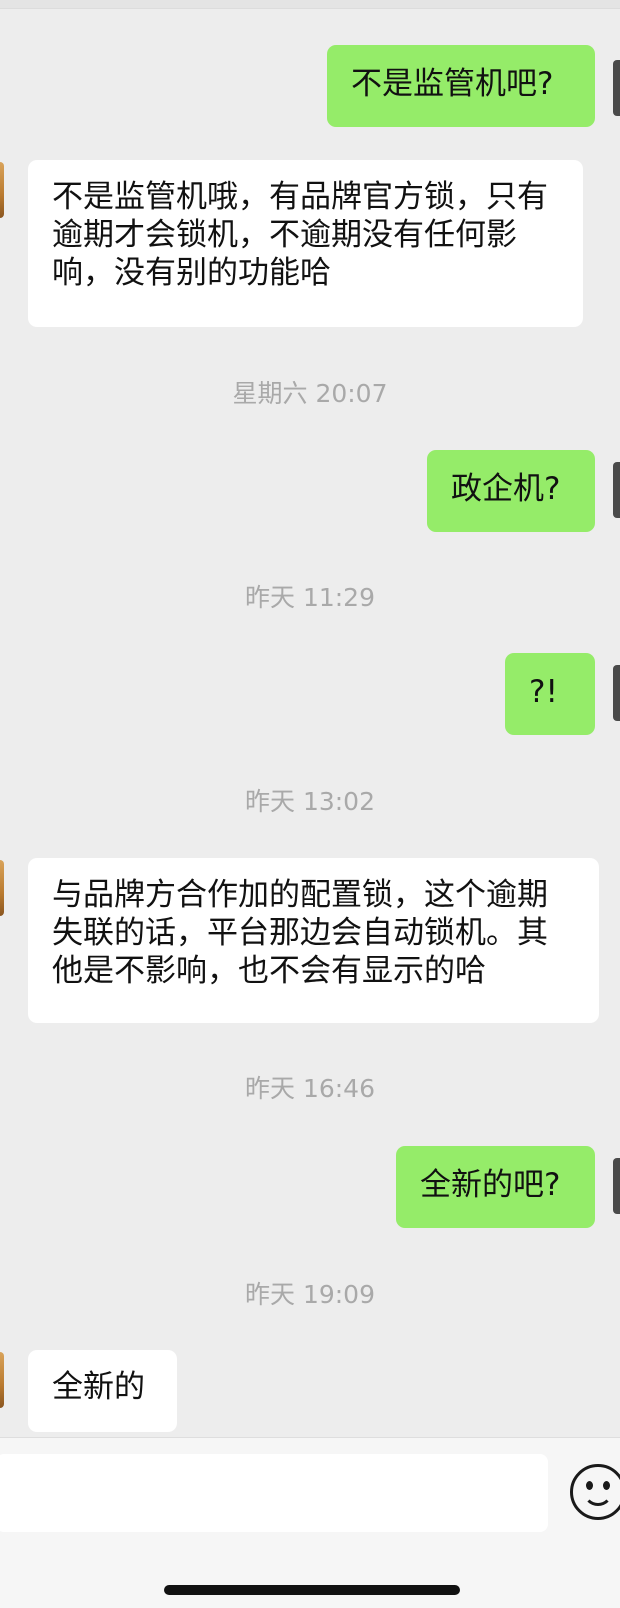  Describe the element at coordinates (598, 1498) in the screenshot. I see `emoji-mouth` at that location.